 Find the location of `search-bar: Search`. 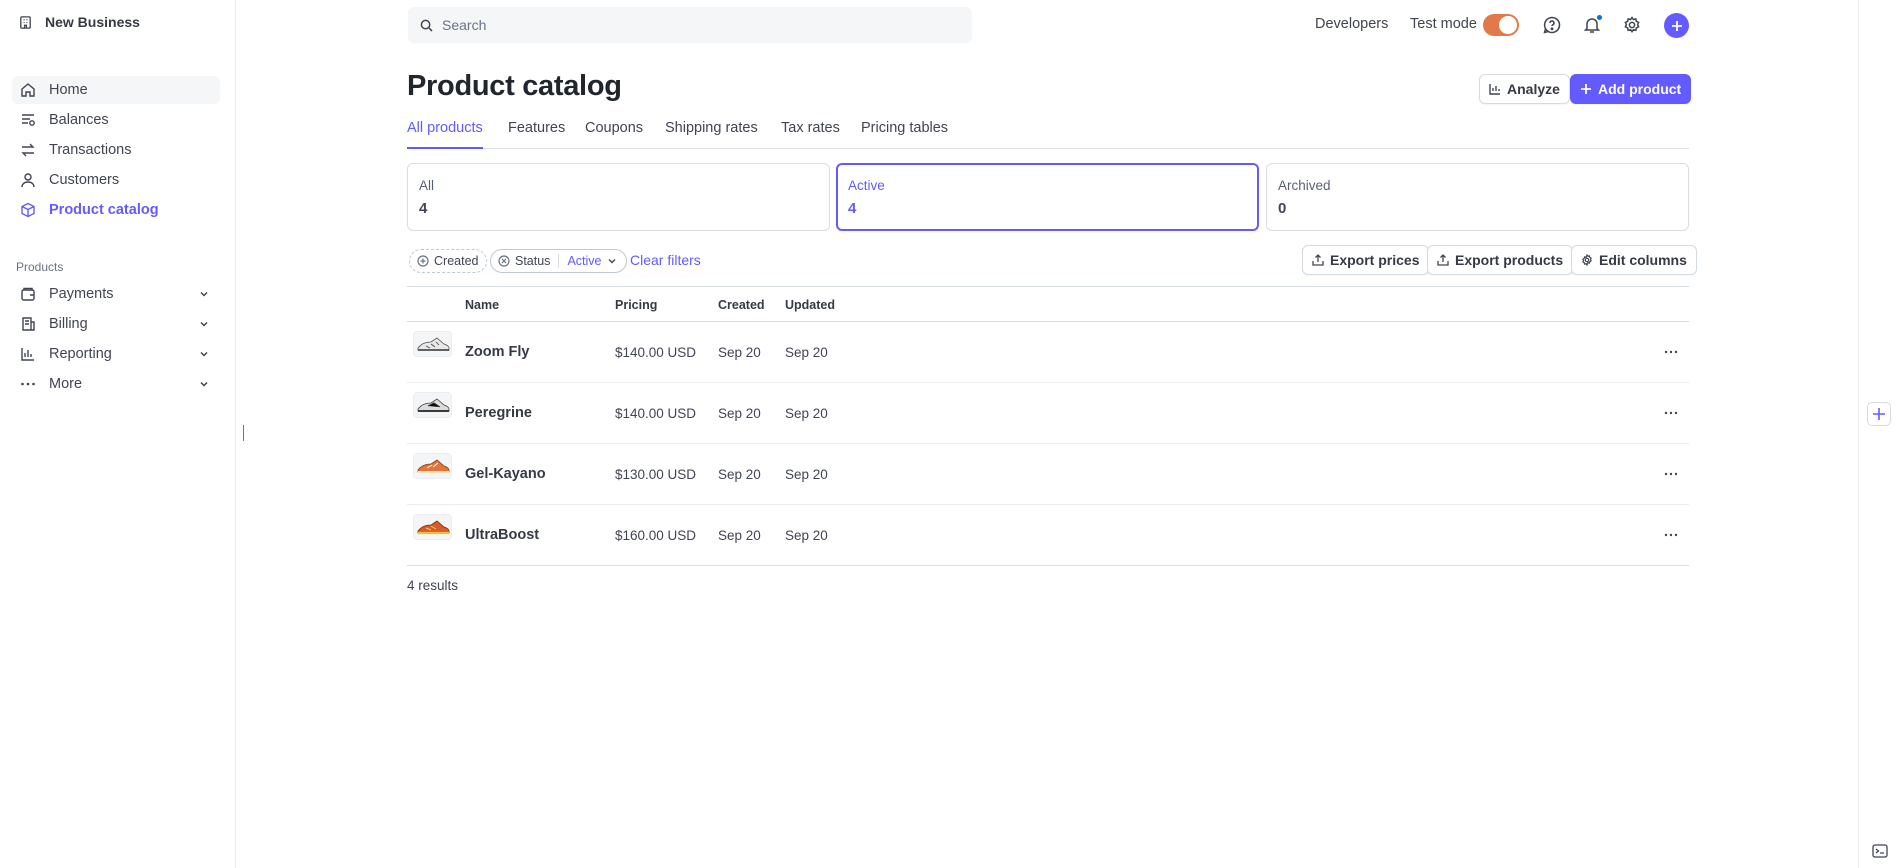

search-bar: Search is located at coordinates (690, 25).